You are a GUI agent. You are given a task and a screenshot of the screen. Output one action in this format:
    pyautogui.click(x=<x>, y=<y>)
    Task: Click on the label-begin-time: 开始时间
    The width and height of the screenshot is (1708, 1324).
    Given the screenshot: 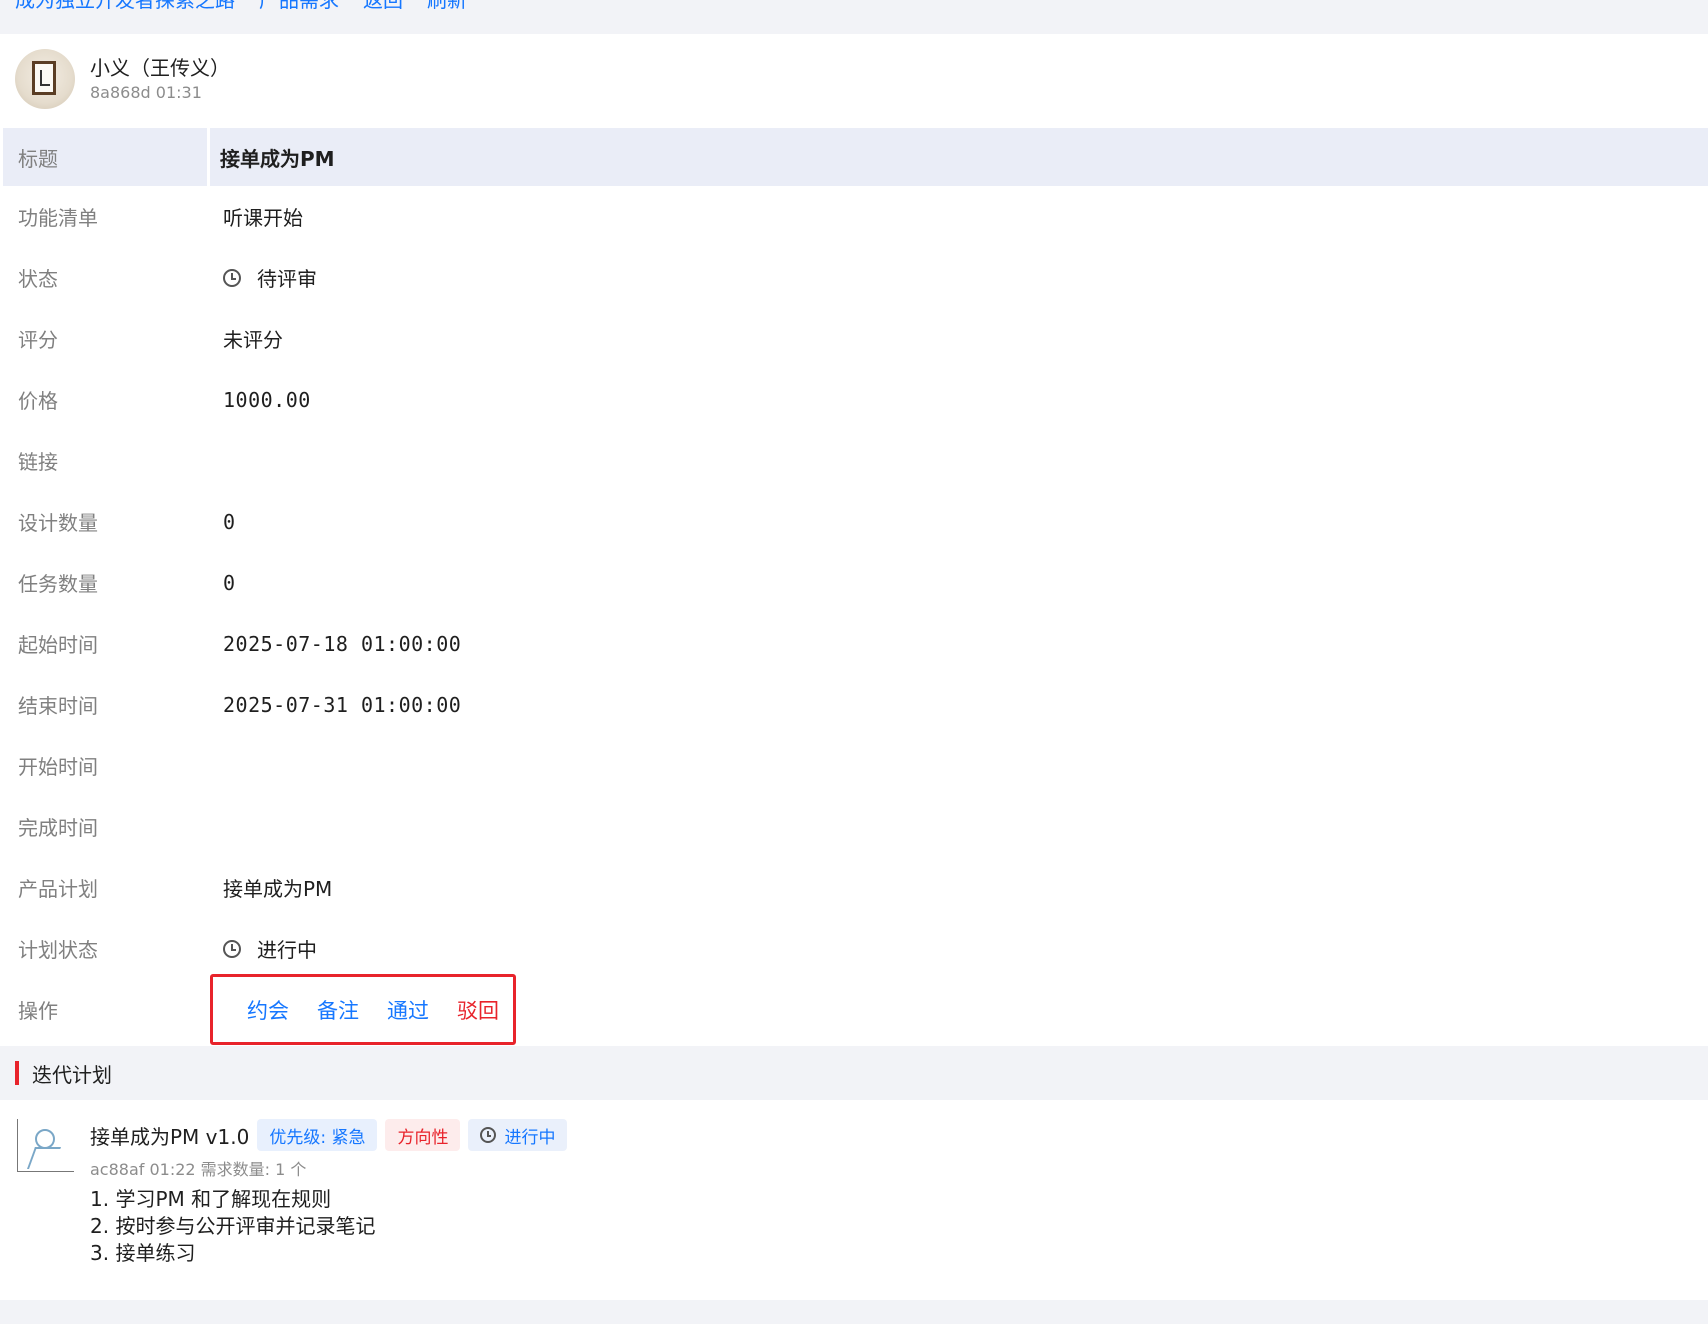 What is the action you would take?
    pyautogui.click(x=58, y=767)
    